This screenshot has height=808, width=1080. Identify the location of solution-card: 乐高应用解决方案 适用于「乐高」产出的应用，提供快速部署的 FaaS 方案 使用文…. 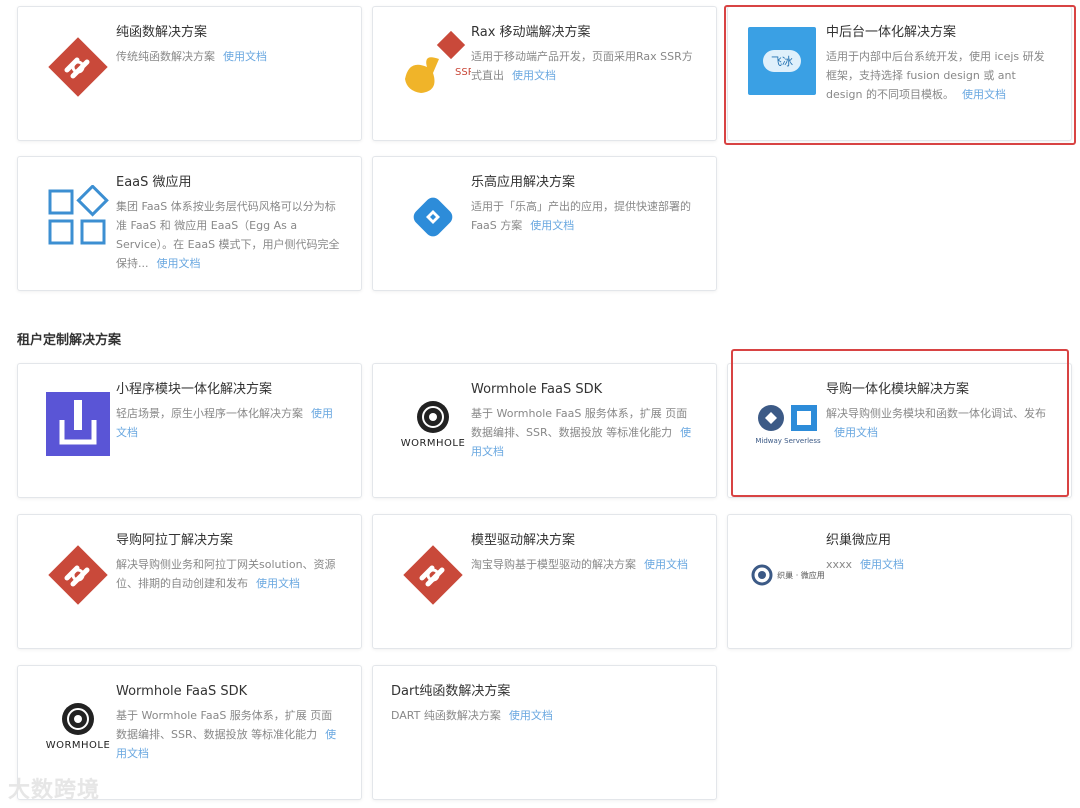
(544, 223).